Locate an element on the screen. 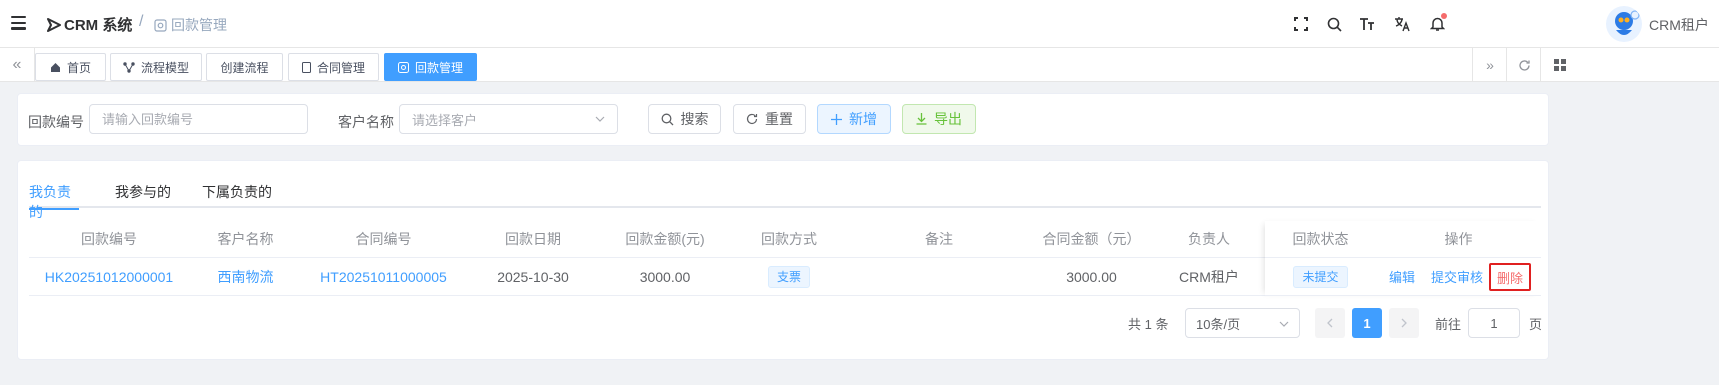 The width and height of the screenshot is (1719, 385). page-suffix: 页 is located at coordinates (1536, 324).